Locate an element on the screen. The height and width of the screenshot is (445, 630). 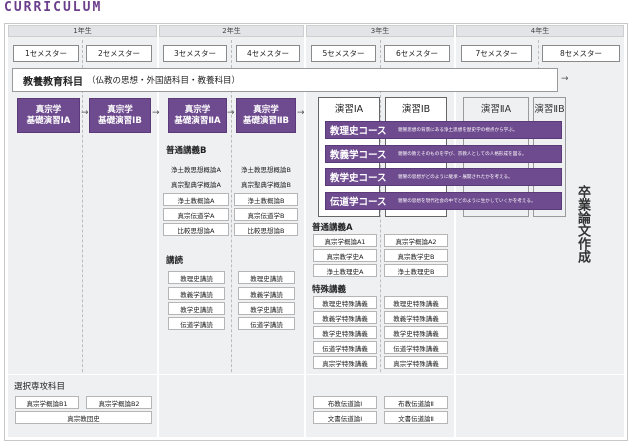
year-header-3: 3年生 is located at coordinates (380, 31).